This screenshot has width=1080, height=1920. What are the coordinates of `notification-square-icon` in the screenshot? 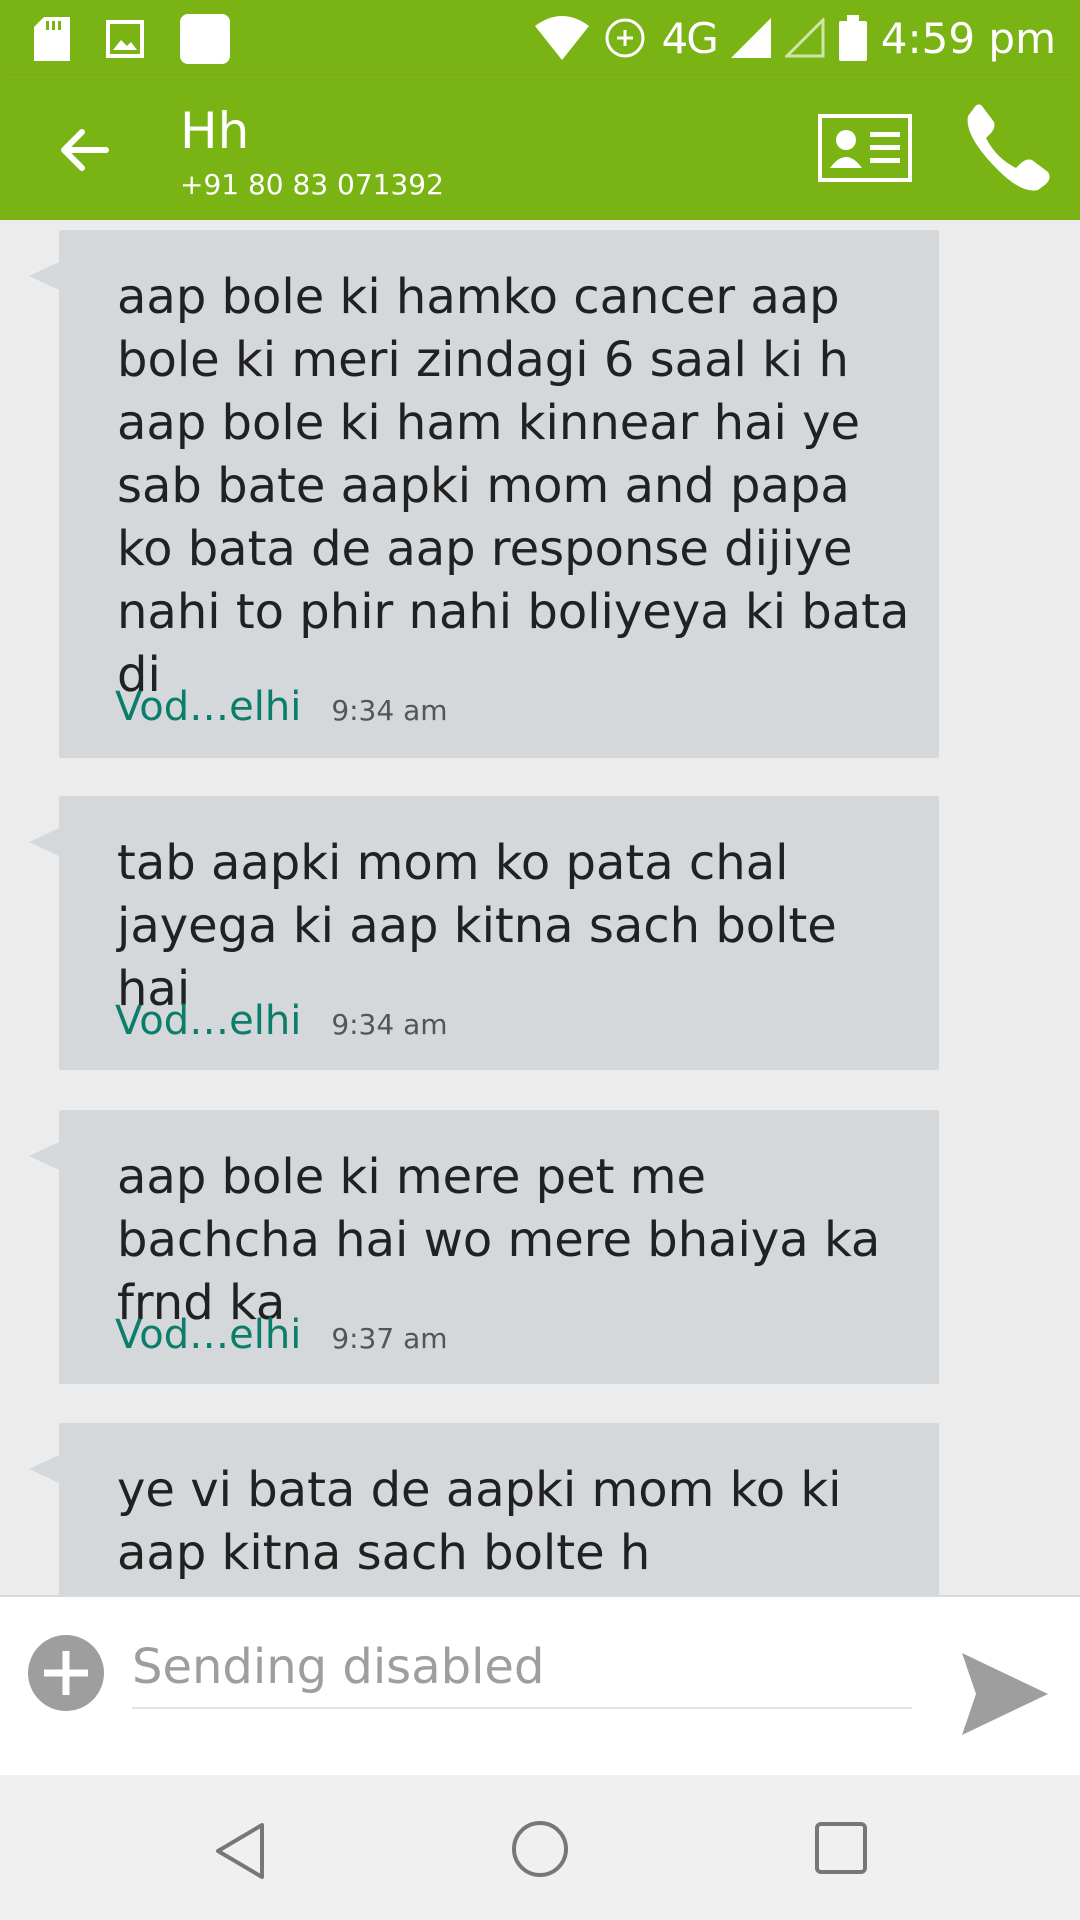 It's located at (205, 39).